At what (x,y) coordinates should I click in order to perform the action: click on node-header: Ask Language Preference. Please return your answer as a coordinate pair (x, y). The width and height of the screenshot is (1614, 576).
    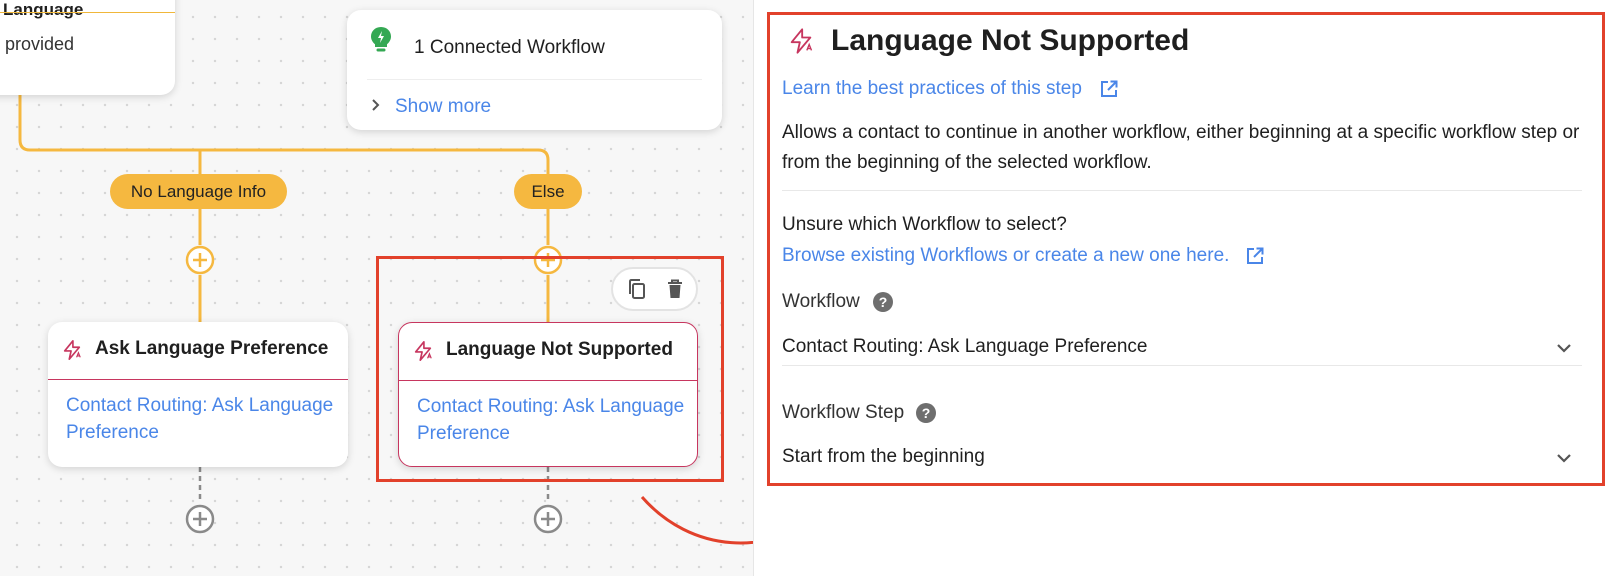
    Looking at the image, I should click on (198, 351).